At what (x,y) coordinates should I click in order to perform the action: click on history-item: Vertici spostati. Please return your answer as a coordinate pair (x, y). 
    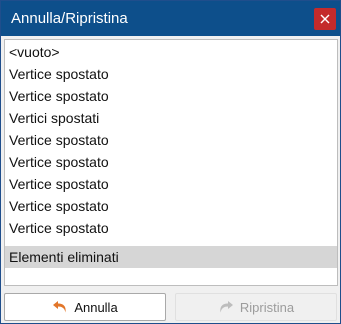
    Looking at the image, I should click on (171, 118).